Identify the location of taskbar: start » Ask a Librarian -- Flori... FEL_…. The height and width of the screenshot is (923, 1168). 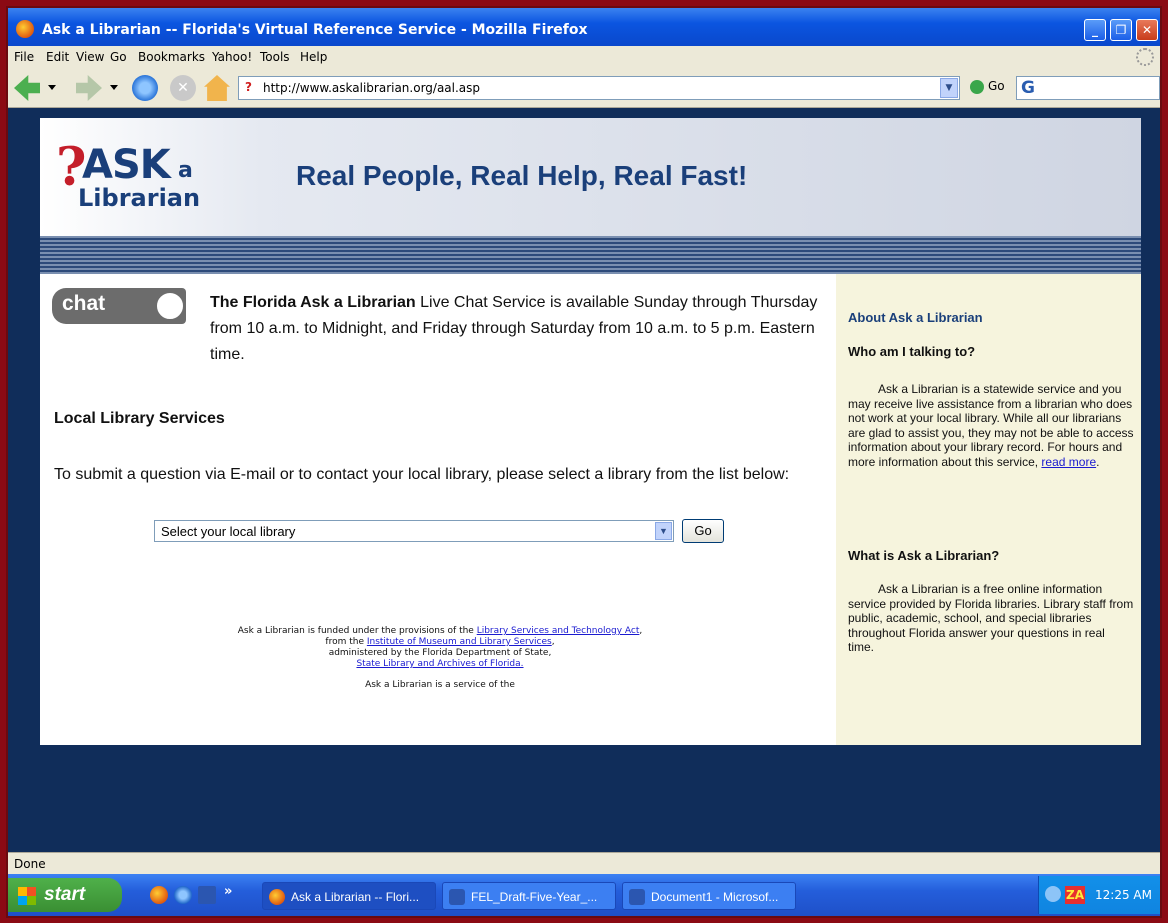
(584, 895).